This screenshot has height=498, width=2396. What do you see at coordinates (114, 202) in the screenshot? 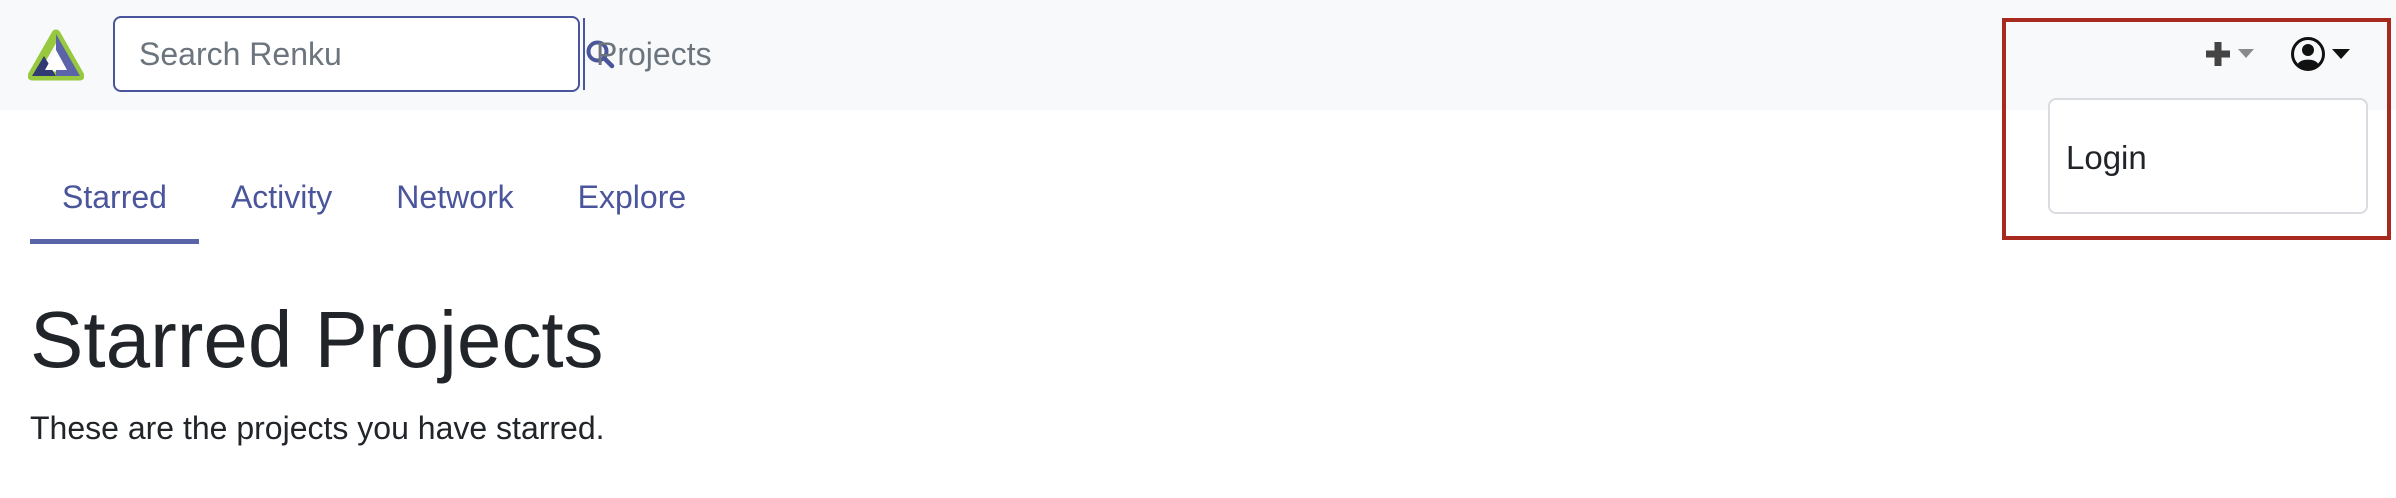
I see `tab-starred: Starred` at bounding box center [114, 202].